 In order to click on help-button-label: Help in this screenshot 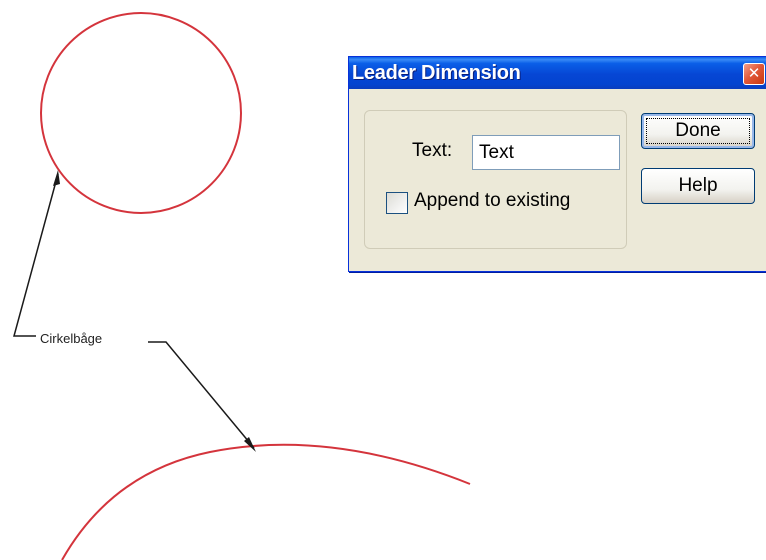, I will do `click(698, 185)`.